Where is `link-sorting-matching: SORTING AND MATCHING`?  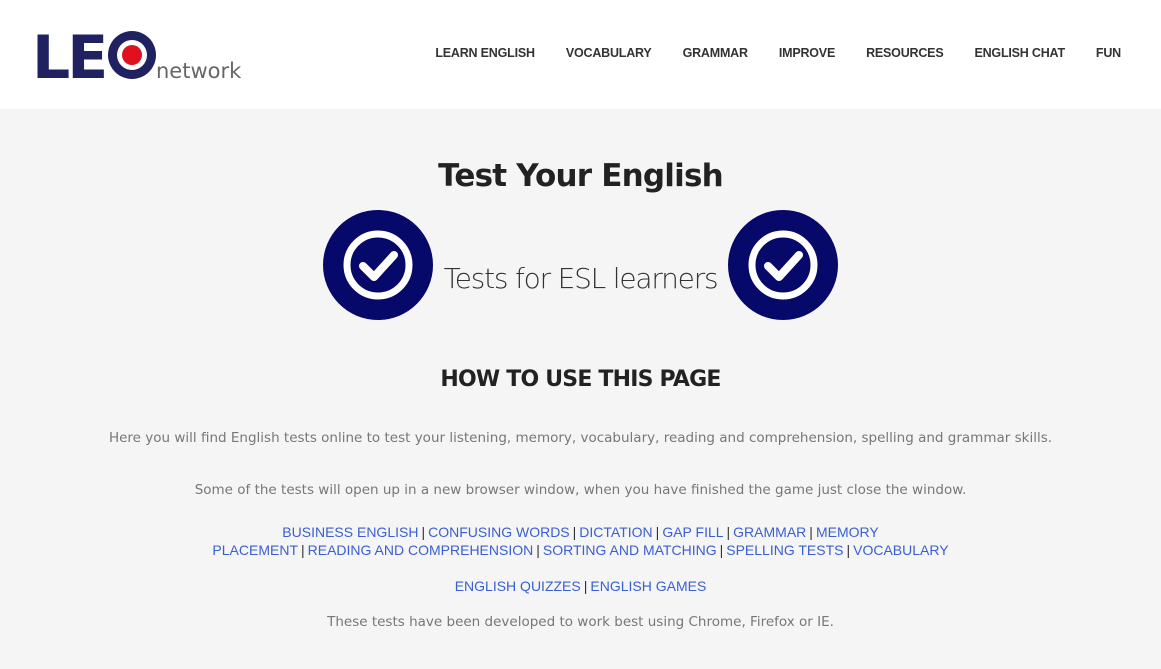 link-sorting-matching: SORTING AND MATCHING is located at coordinates (630, 550).